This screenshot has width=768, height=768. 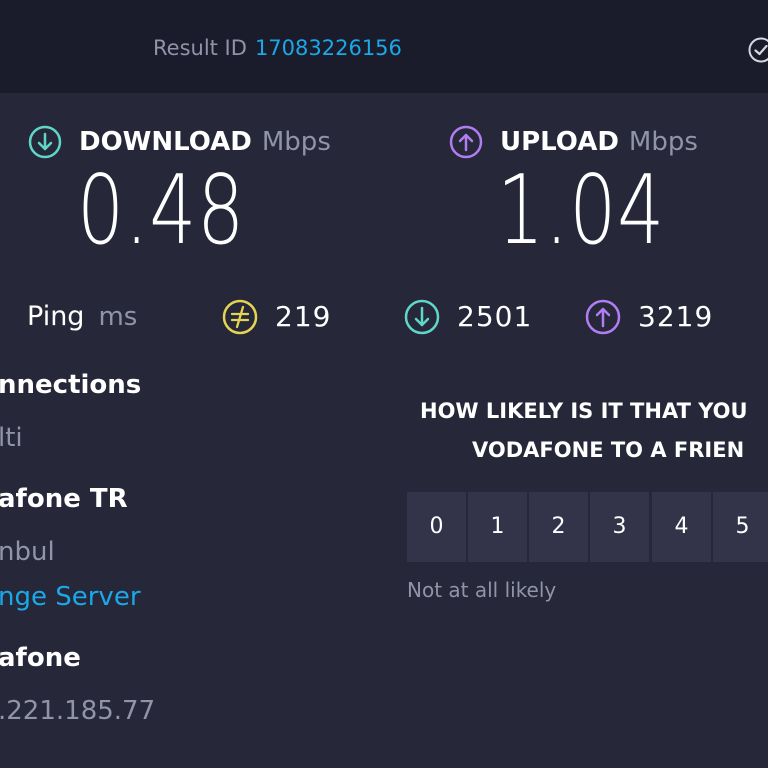 What do you see at coordinates (599, 142) in the screenshot?
I see `upload-label: UPLOAD Mbps` at bounding box center [599, 142].